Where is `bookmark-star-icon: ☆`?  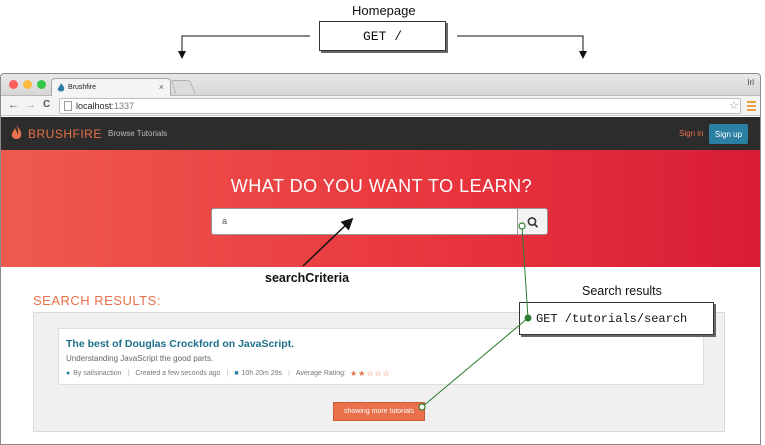 bookmark-star-icon: ☆ is located at coordinates (734, 105).